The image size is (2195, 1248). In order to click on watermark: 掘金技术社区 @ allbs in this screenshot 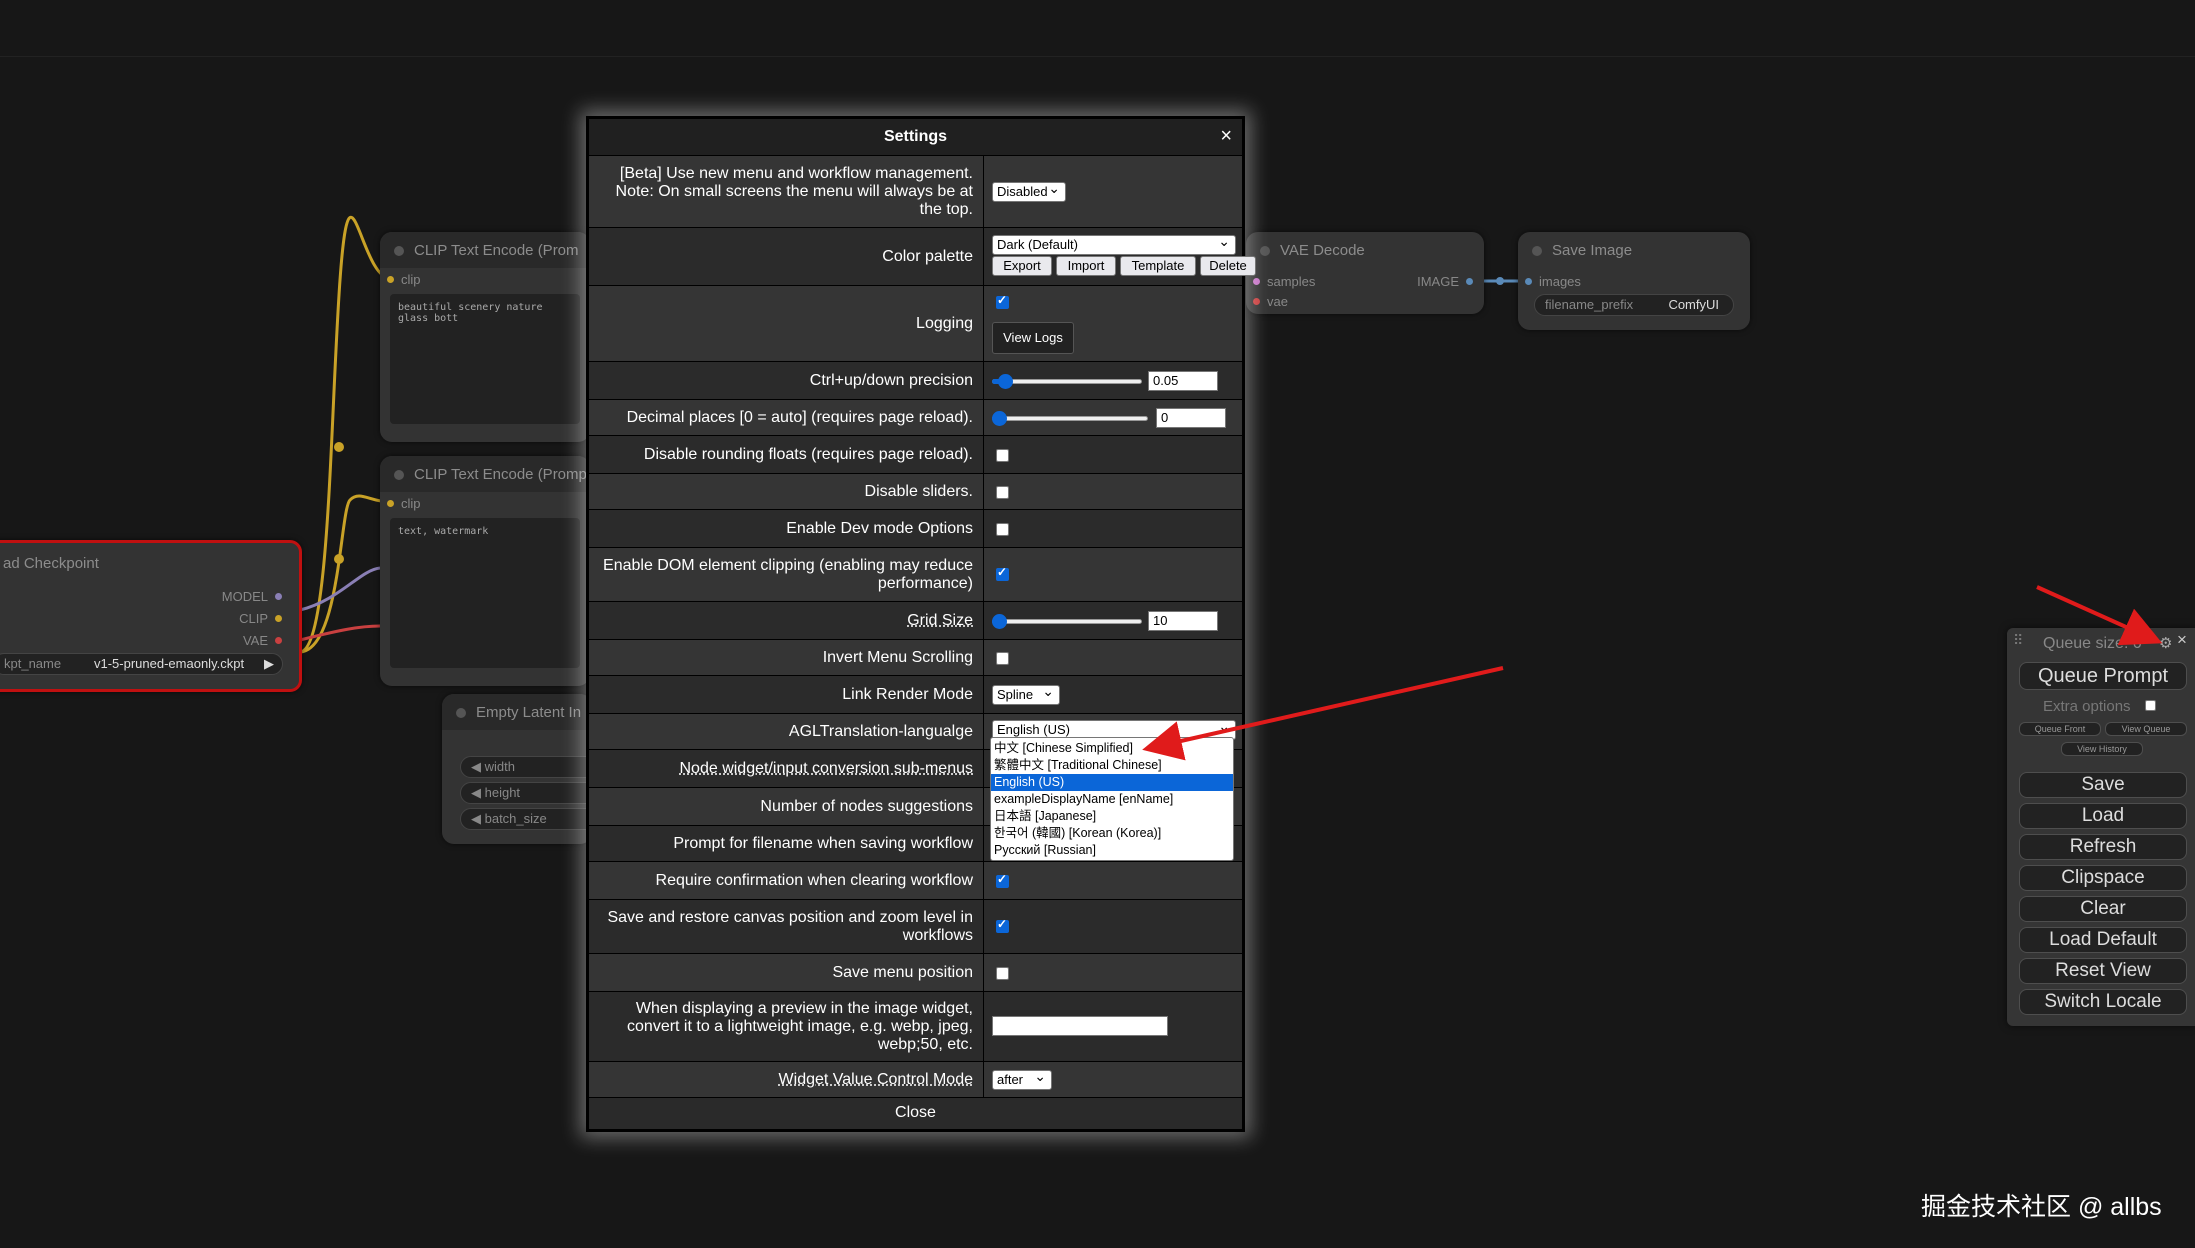, I will do `click(2041, 1207)`.